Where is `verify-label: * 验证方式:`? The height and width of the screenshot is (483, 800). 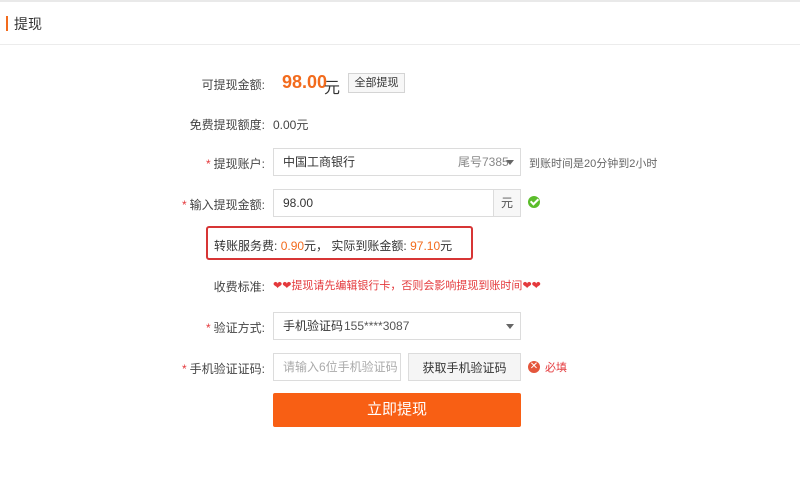
verify-label: * 验证方式: is located at coordinates (132, 327).